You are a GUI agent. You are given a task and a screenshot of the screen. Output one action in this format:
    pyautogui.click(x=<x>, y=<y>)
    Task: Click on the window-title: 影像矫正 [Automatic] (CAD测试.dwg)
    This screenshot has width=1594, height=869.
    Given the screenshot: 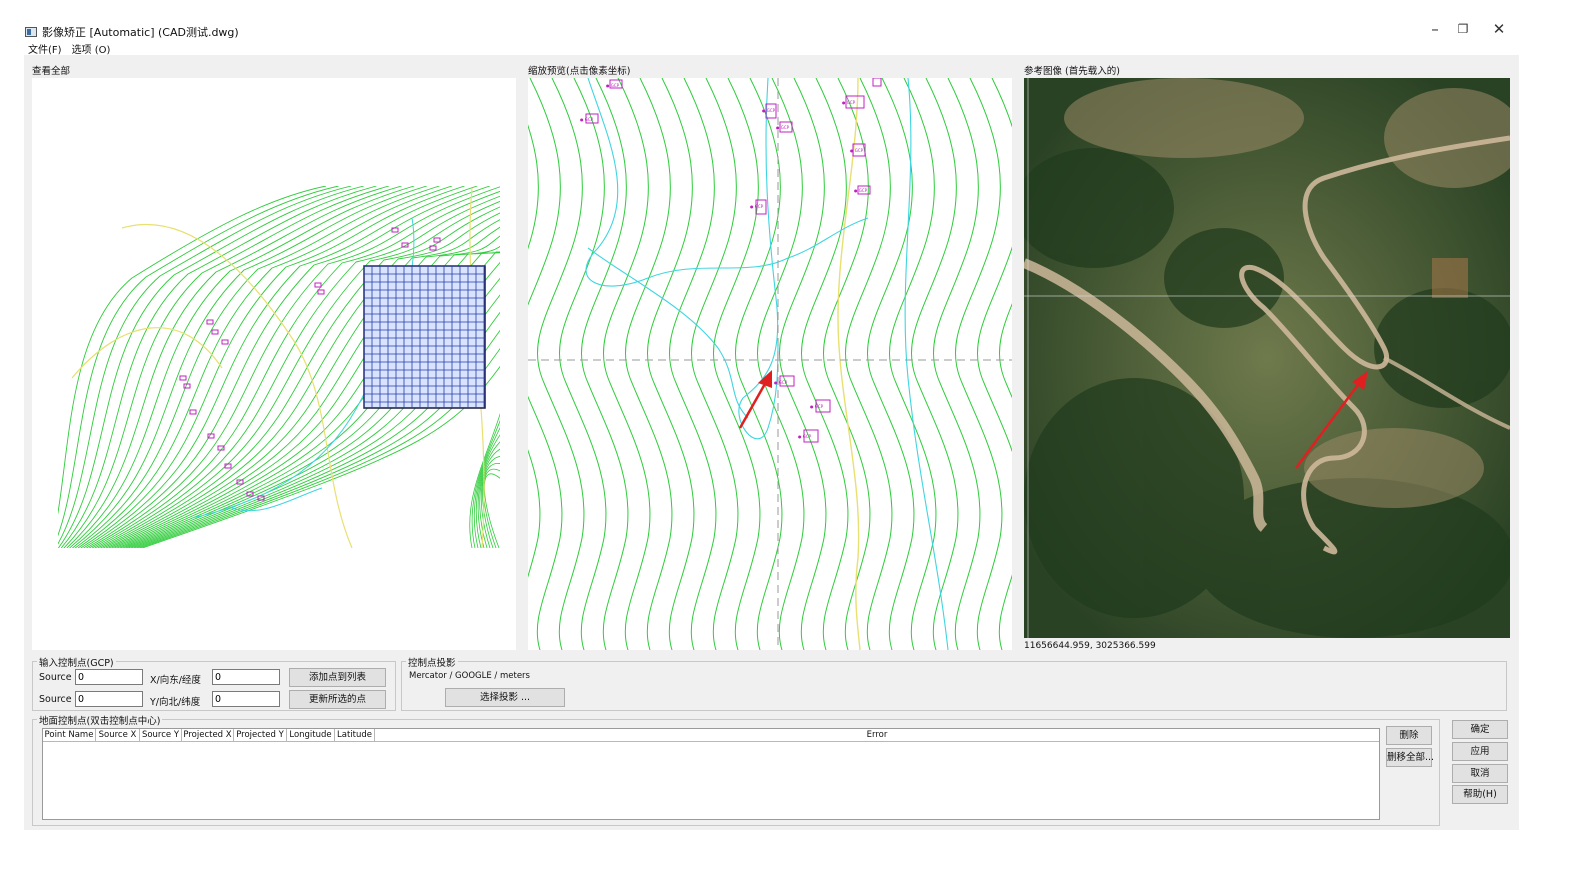 What is the action you would take?
    pyautogui.click(x=132, y=32)
    